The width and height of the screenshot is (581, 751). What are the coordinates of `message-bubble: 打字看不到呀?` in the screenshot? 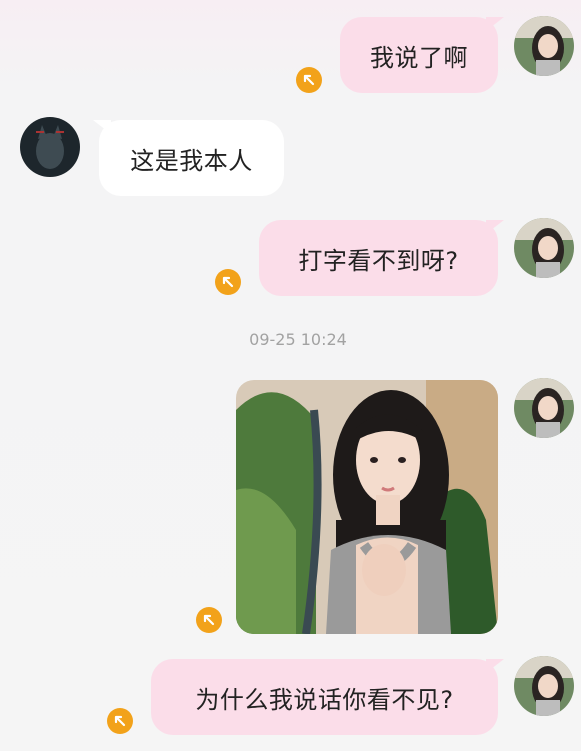 It's located at (378, 258).